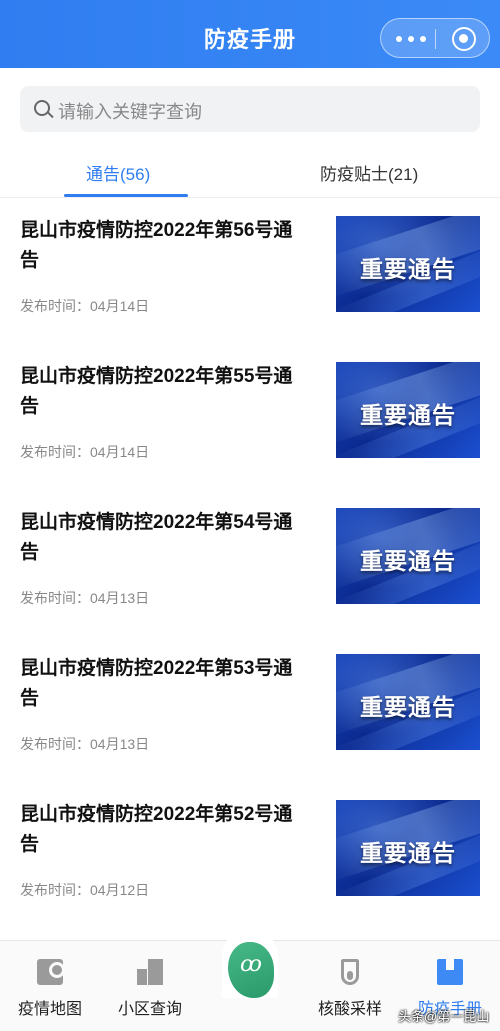 The width and height of the screenshot is (500, 1031). I want to click on watermark: 头条@第一昆山, so click(444, 1016).